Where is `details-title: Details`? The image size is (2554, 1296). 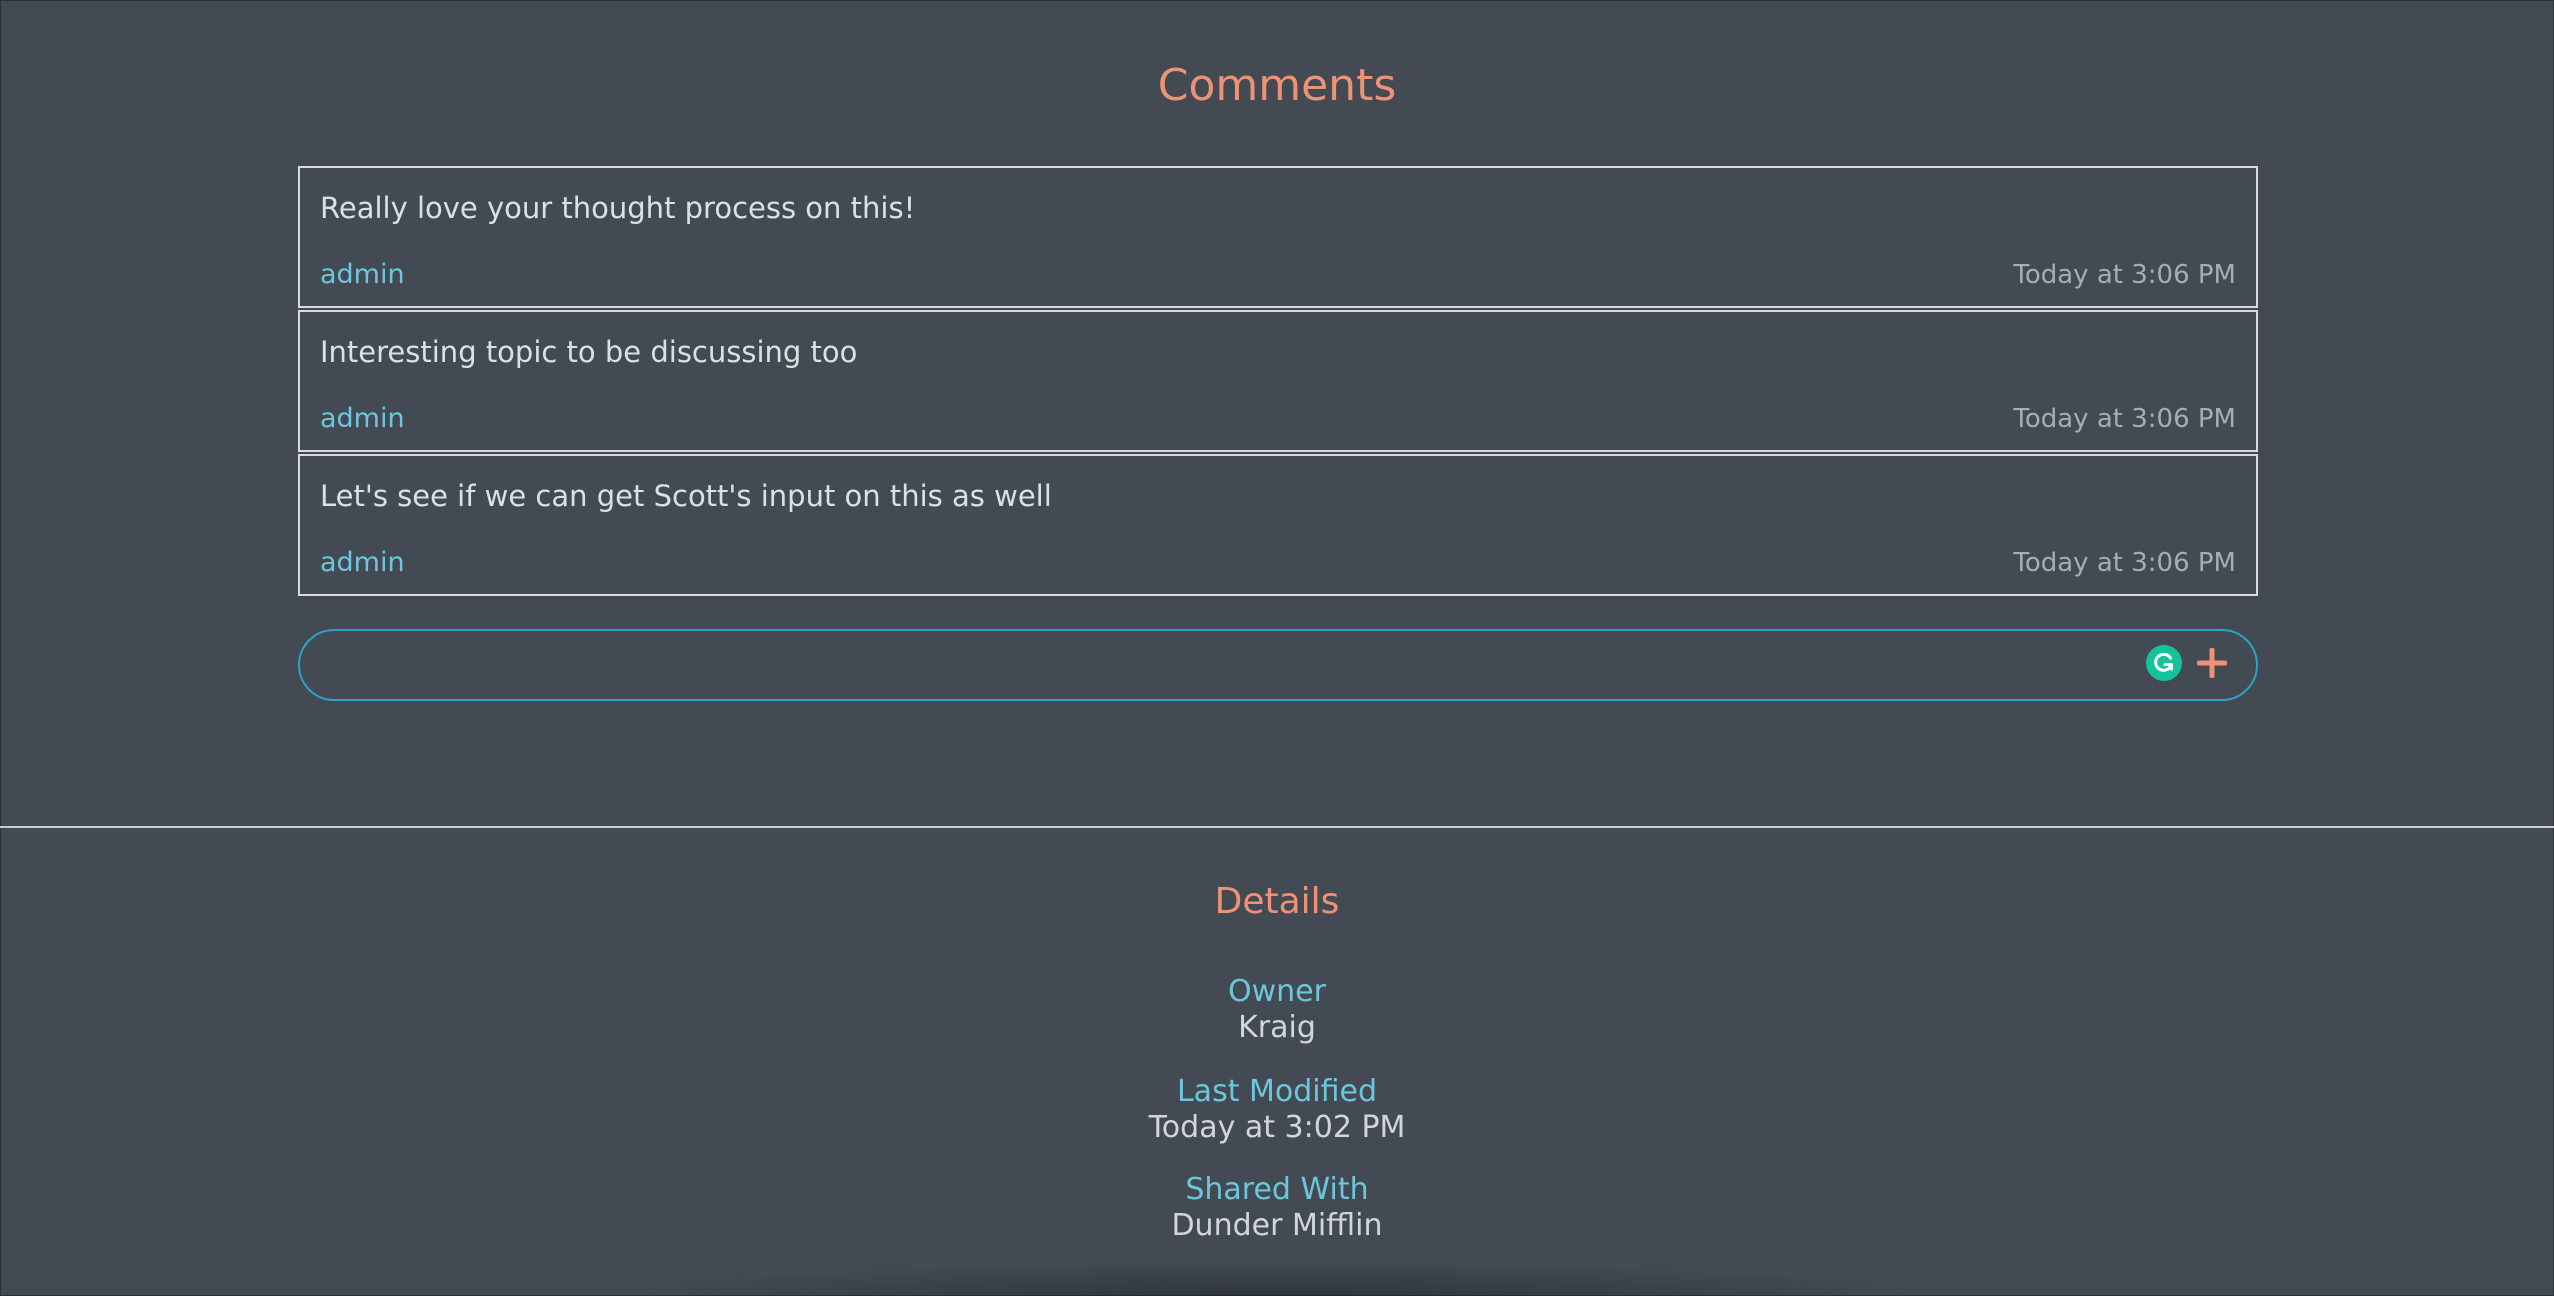
details-title: Details is located at coordinates (1277, 901).